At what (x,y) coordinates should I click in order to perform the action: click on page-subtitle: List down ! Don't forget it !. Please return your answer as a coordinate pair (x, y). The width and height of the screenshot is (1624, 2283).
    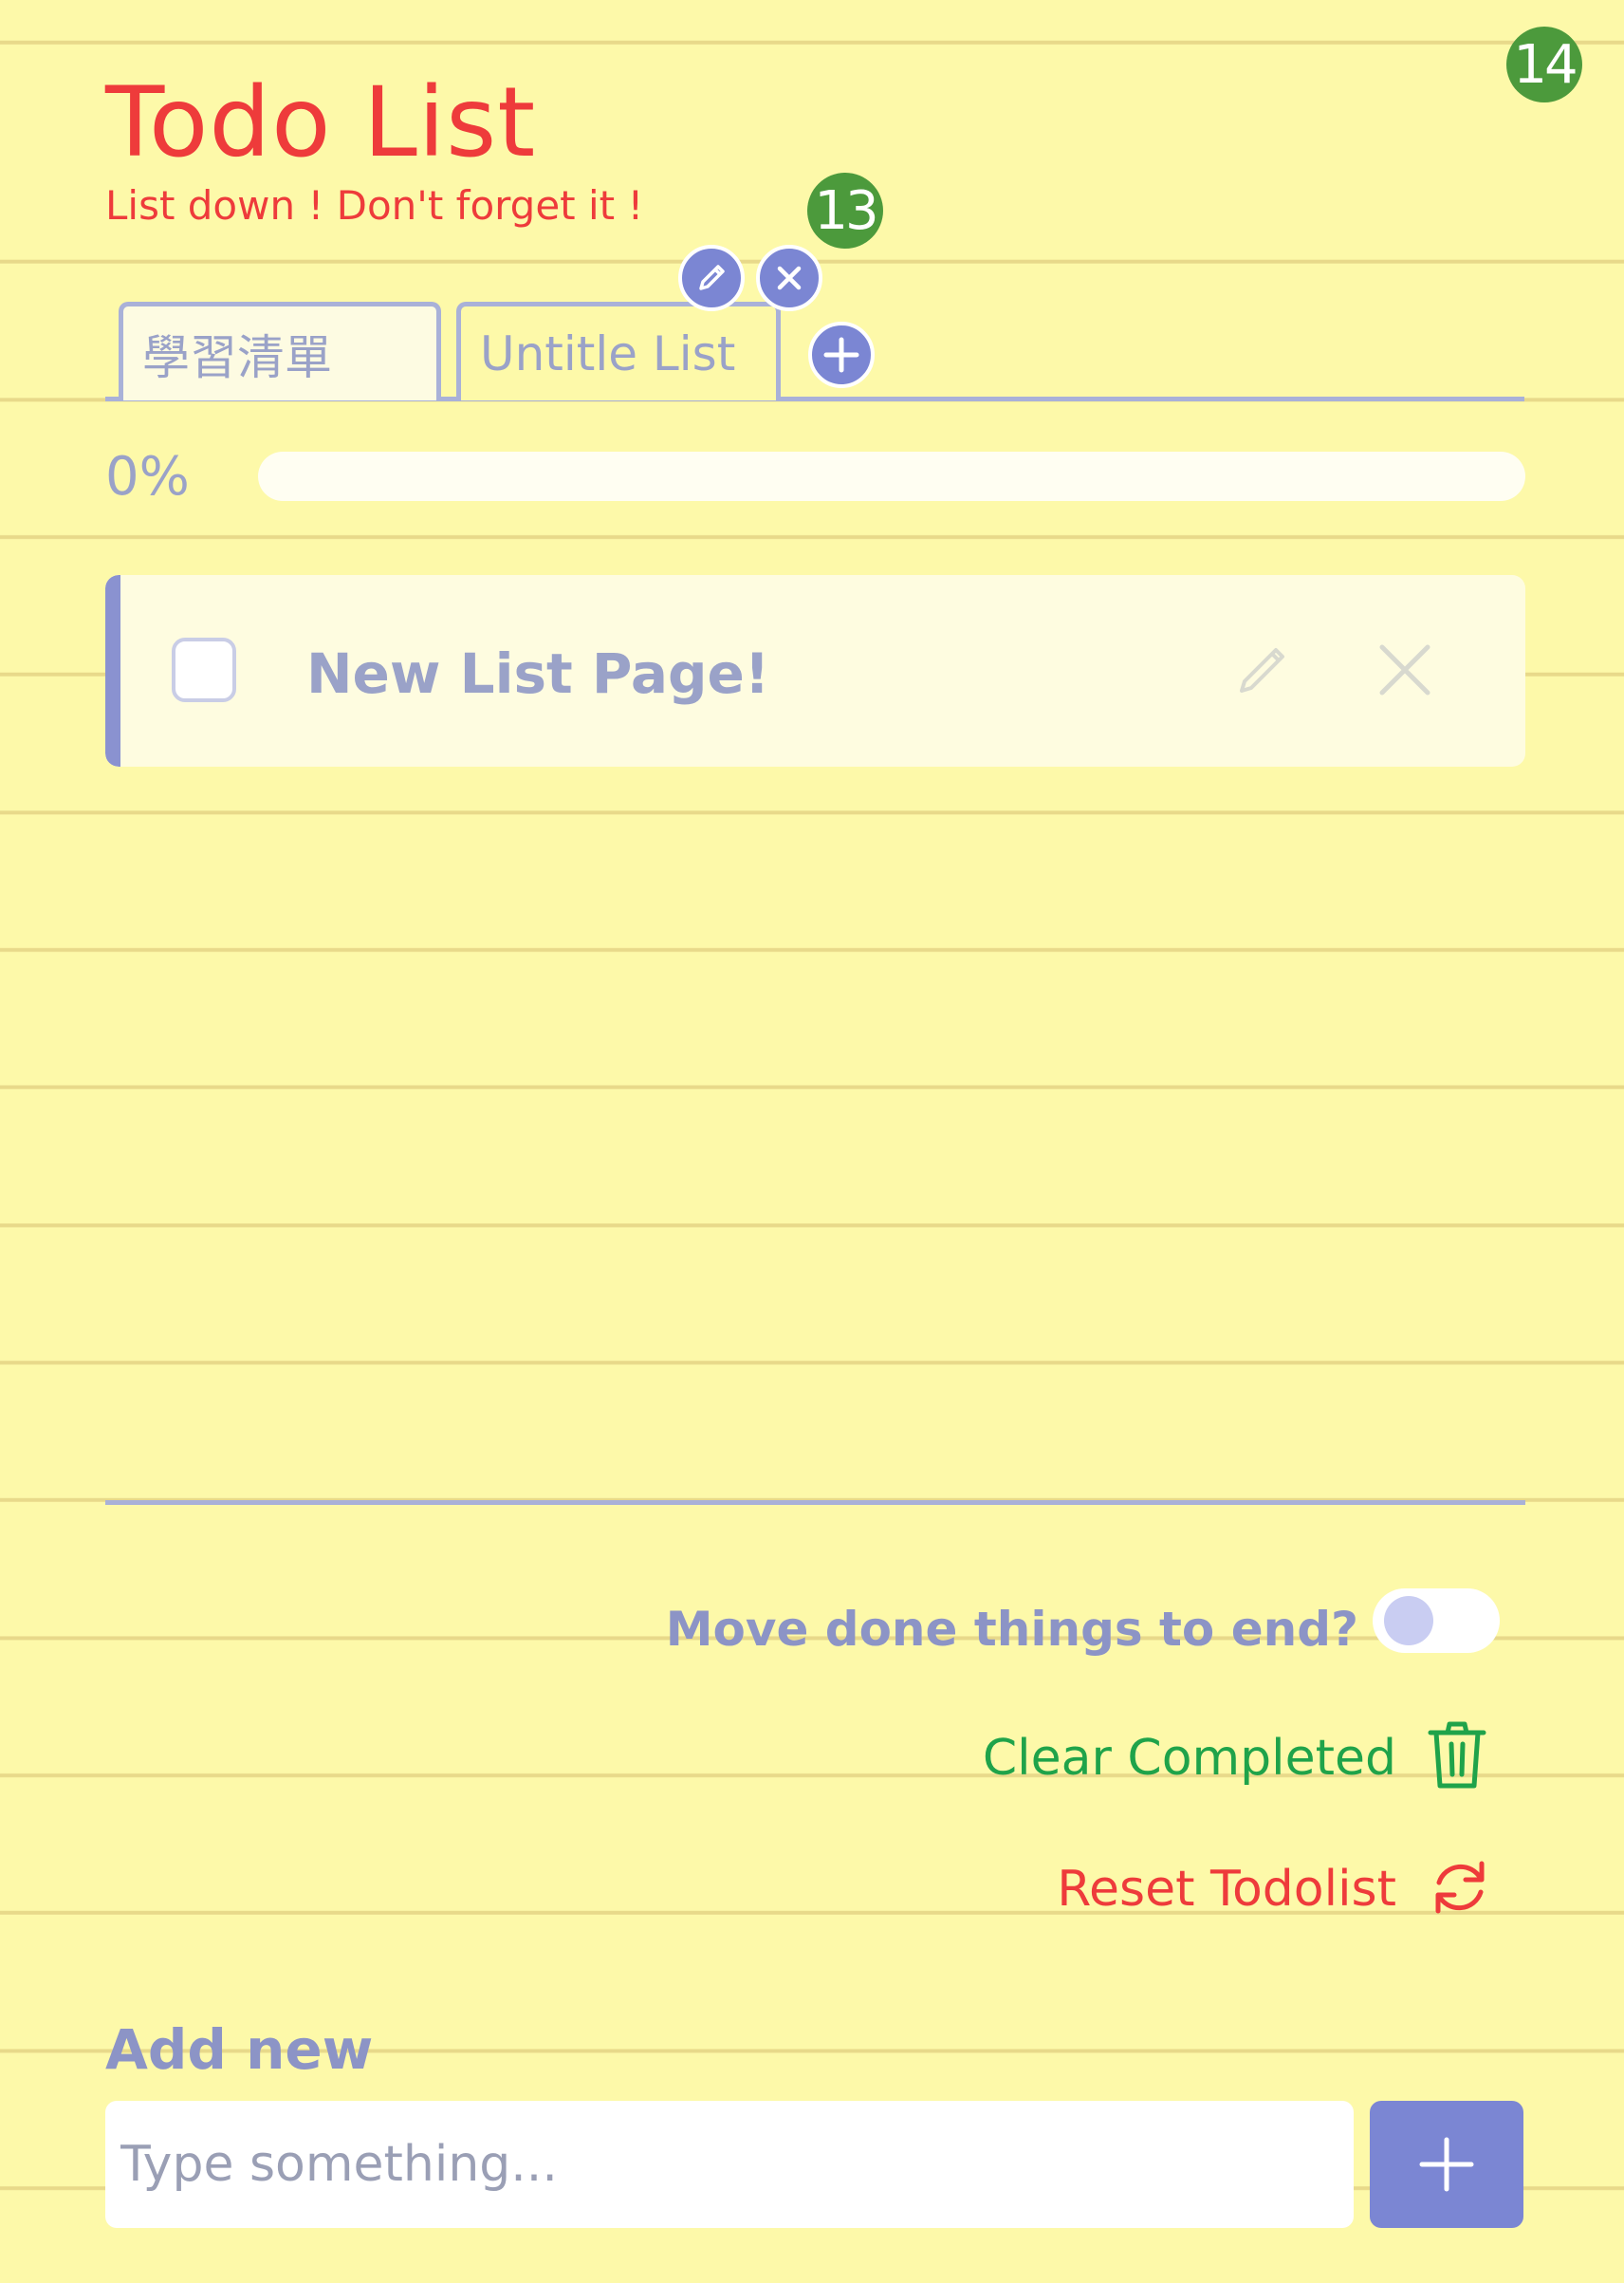
    Looking at the image, I should click on (375, 205).